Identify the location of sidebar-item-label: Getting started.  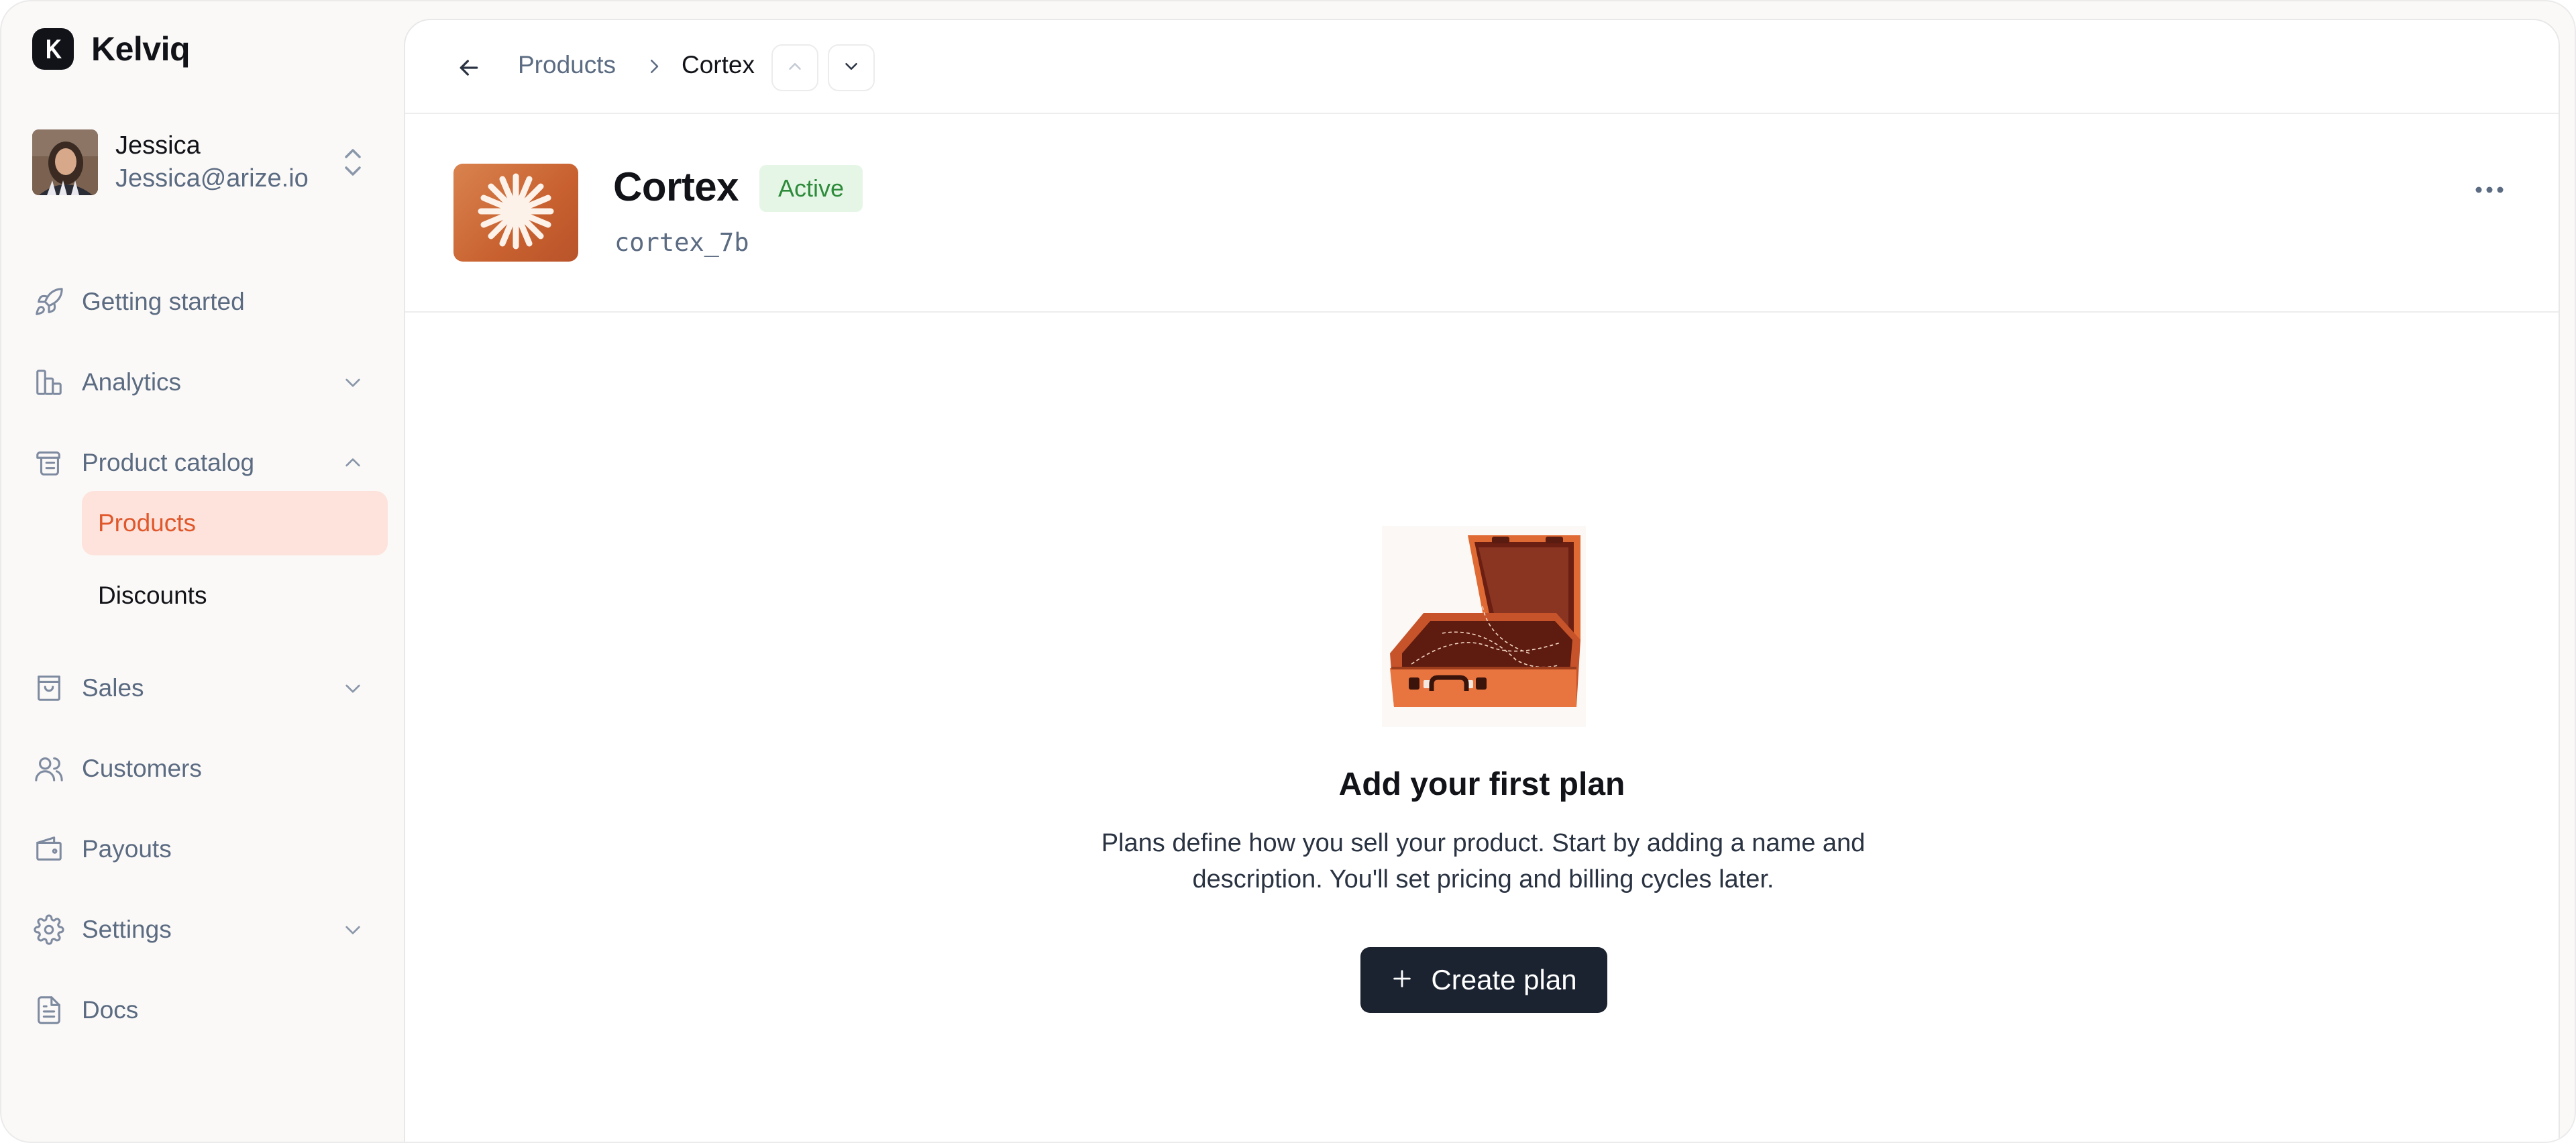
(163, 301).